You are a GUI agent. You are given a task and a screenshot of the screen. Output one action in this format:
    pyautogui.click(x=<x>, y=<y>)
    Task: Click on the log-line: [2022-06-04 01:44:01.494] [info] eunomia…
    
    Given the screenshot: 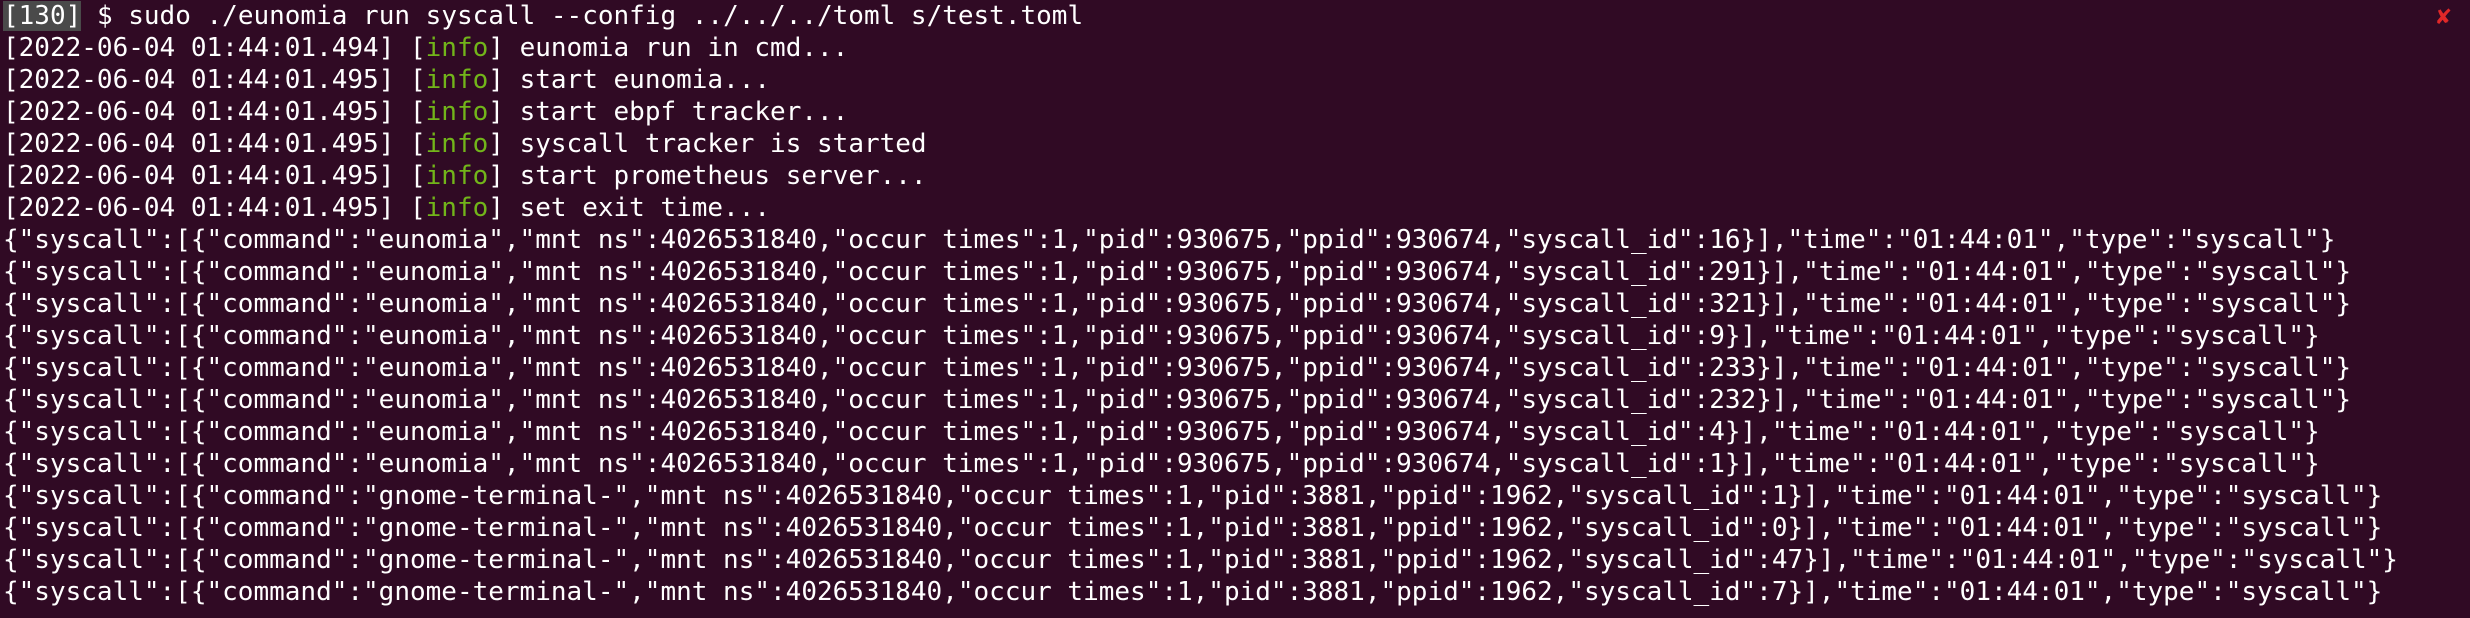 What is the action you would take?
    pyautogui.click(x=1236, y=48)
    